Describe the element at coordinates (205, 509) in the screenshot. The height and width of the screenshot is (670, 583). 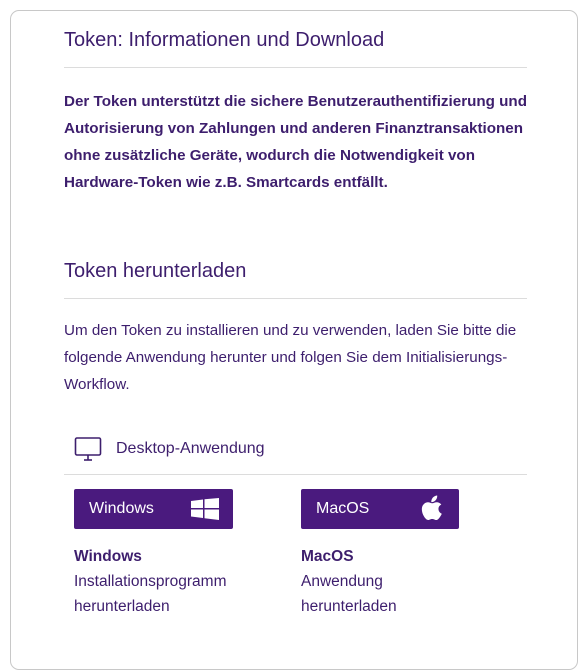
I see `windows-logo-icon` at that location.